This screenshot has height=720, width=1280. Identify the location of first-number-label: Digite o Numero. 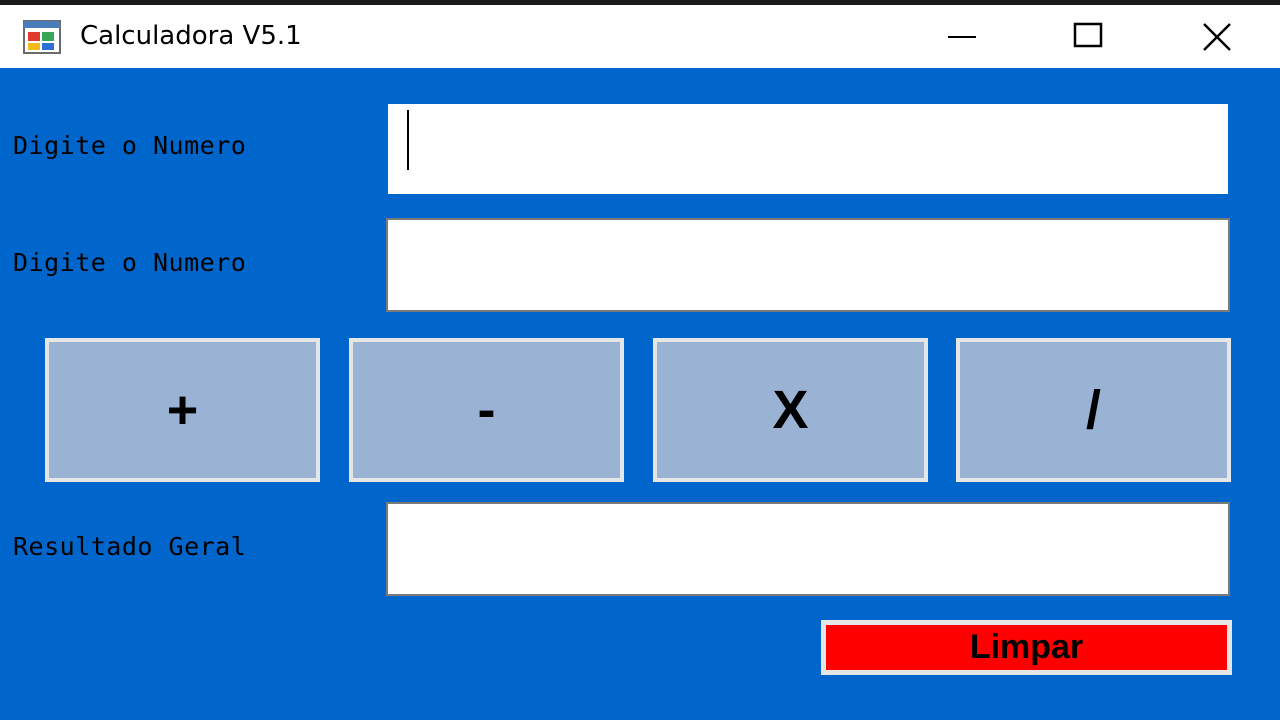
(130, 145).